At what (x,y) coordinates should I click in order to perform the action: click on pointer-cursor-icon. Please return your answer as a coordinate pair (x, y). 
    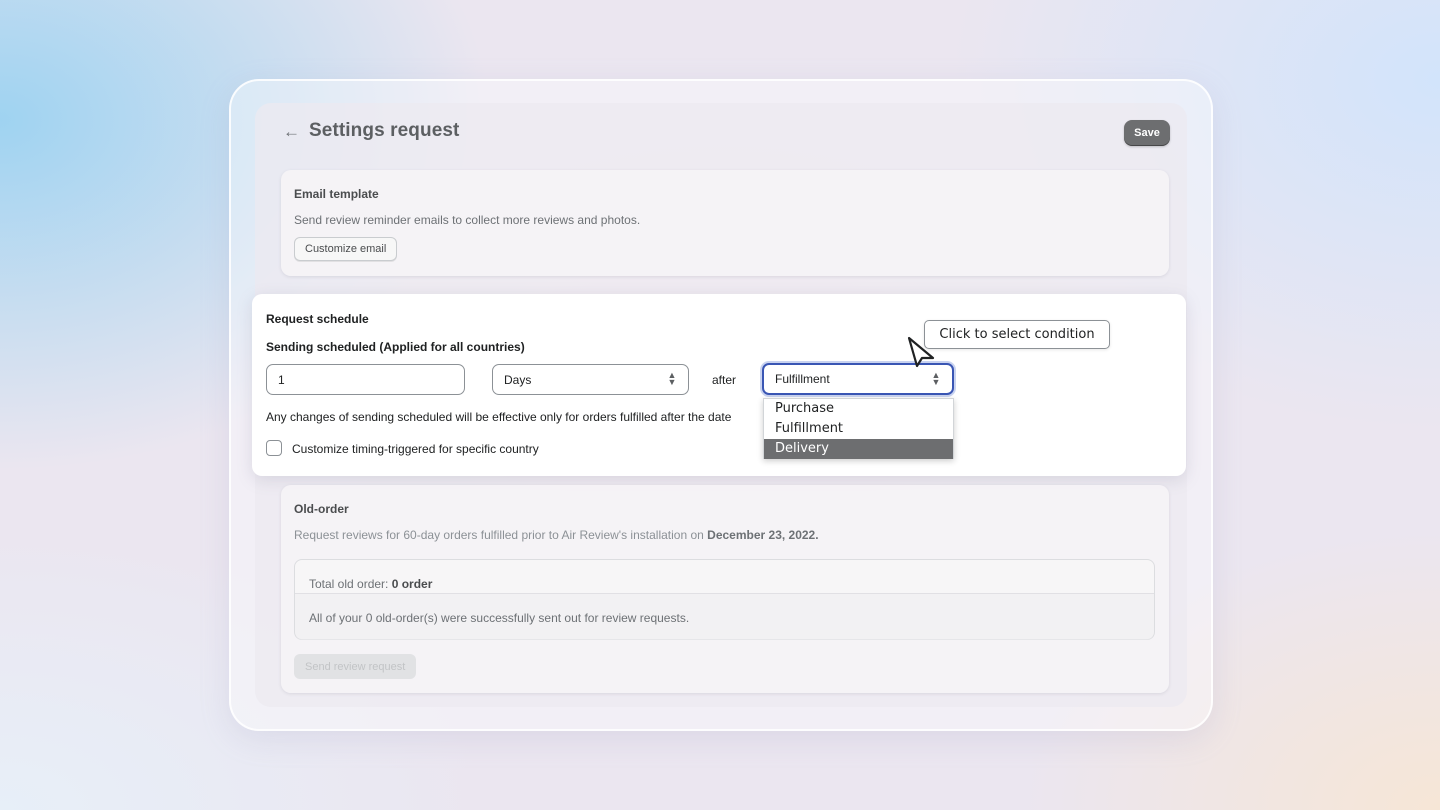
    Looking at the image, I should click on (921, 352).